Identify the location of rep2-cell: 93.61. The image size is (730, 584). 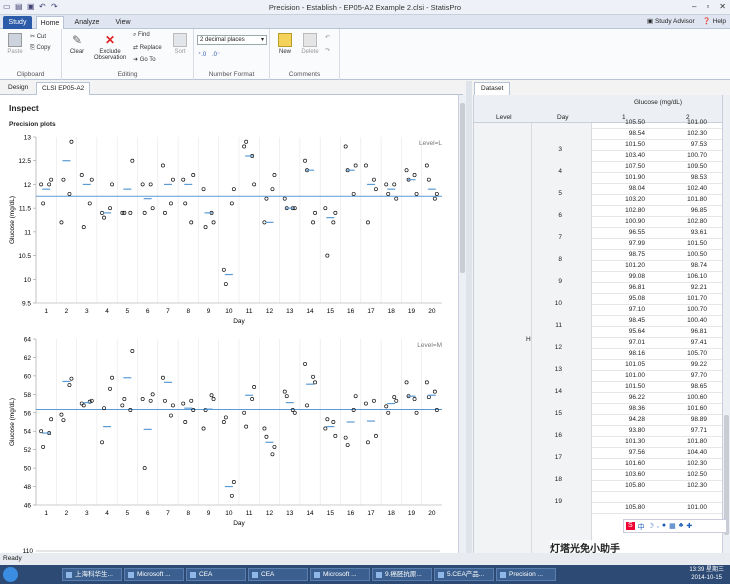
(684, 232).